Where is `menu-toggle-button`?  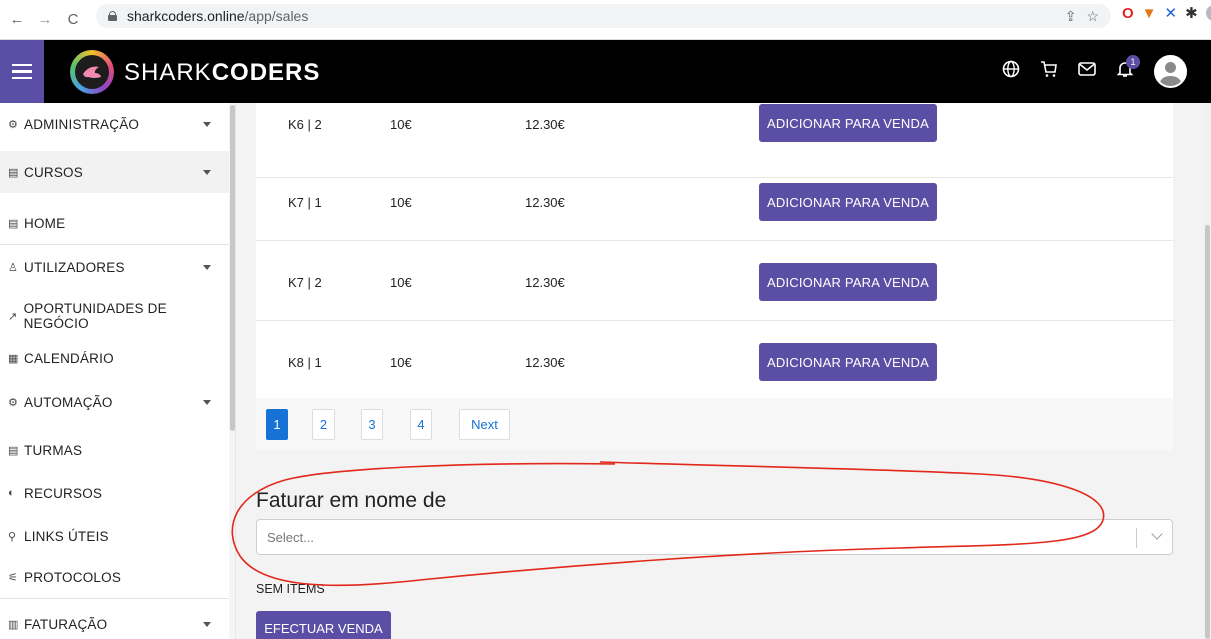 menu-toggle-button is located at coordinates (22, 71).